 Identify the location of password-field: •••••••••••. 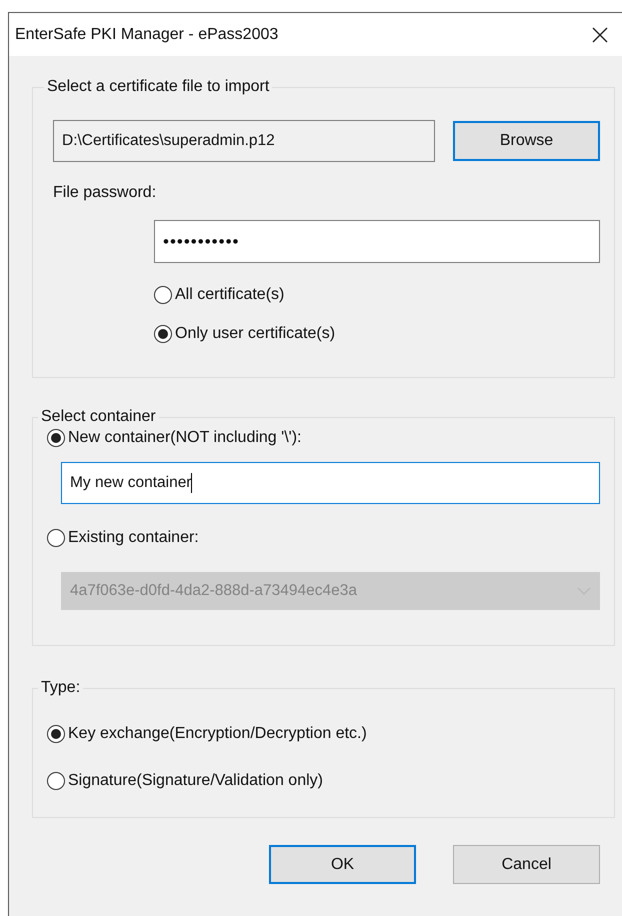
(377, 241).